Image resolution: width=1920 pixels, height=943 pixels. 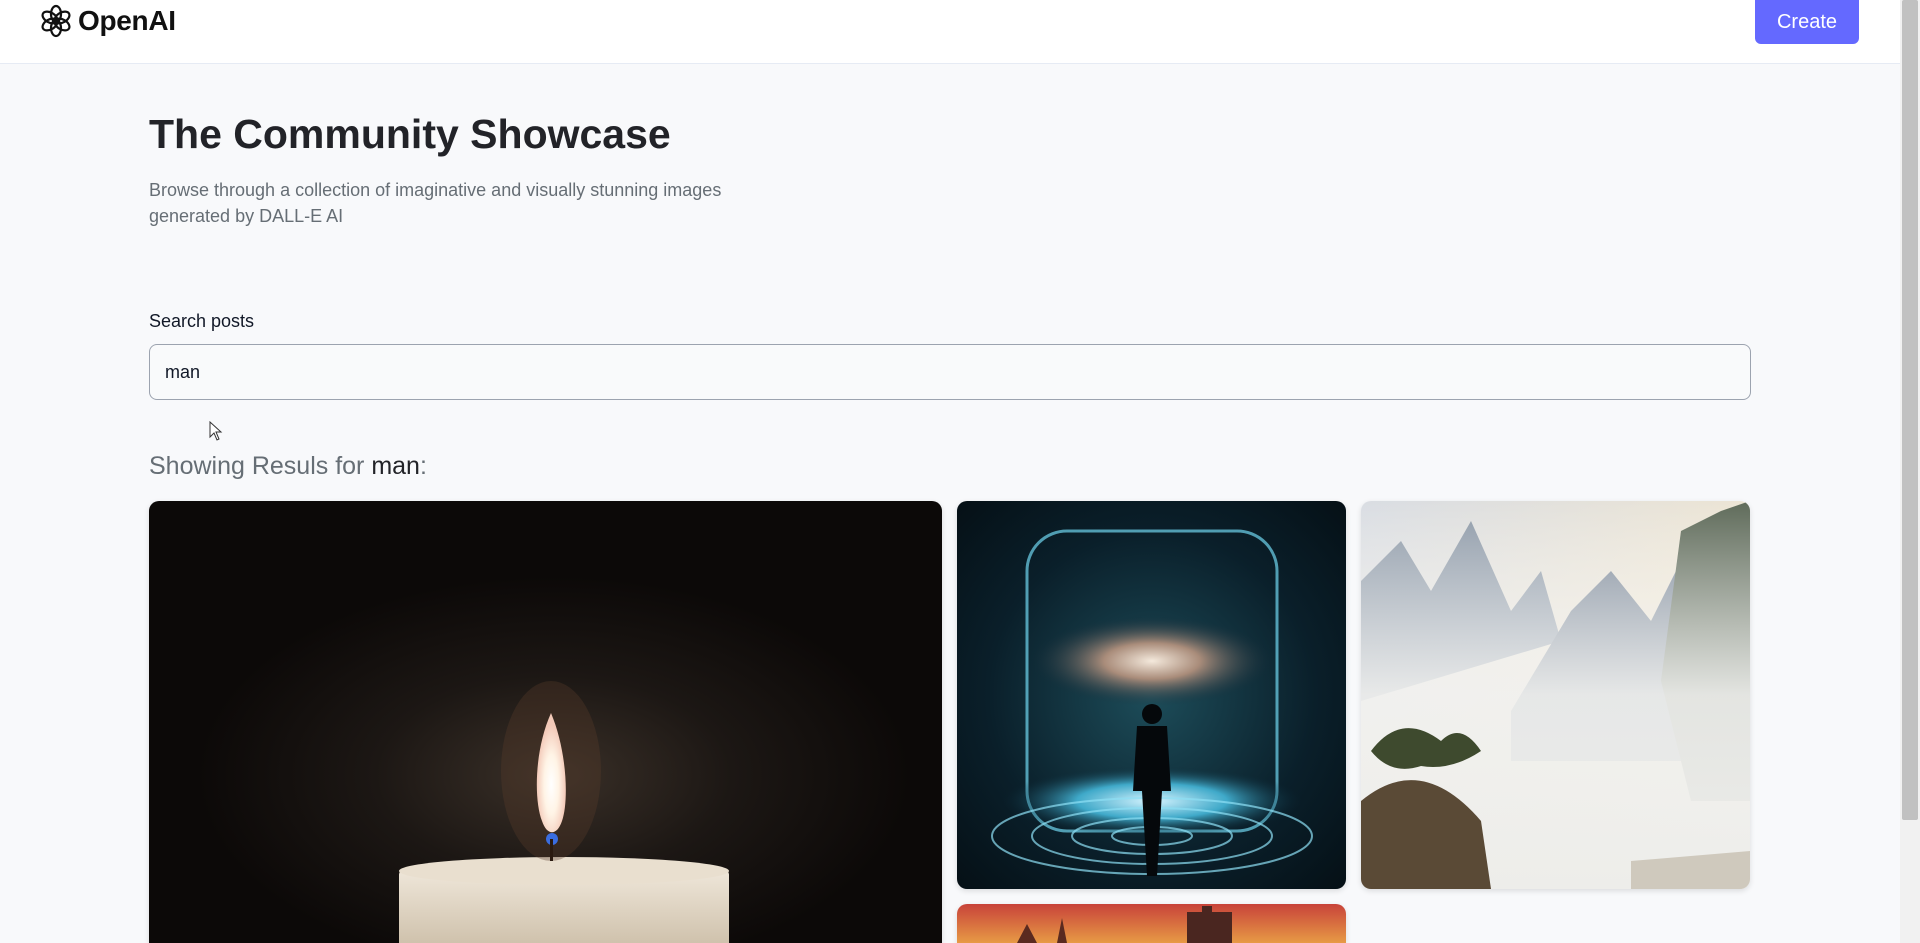 I want to click on openai-logo-icon, so click(x=56, y=21).